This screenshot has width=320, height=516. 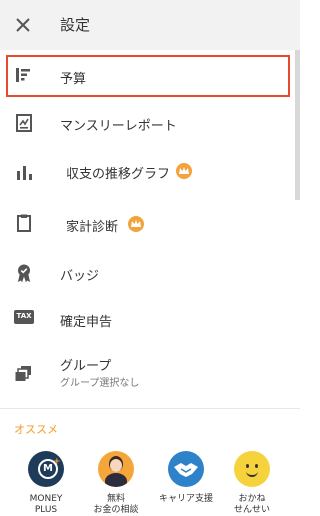 What do you see at coordinates (46, 504) in the screenshot?
I see `app-label-money-plus: MONEY PLUS` at bounding box center [46, 504].